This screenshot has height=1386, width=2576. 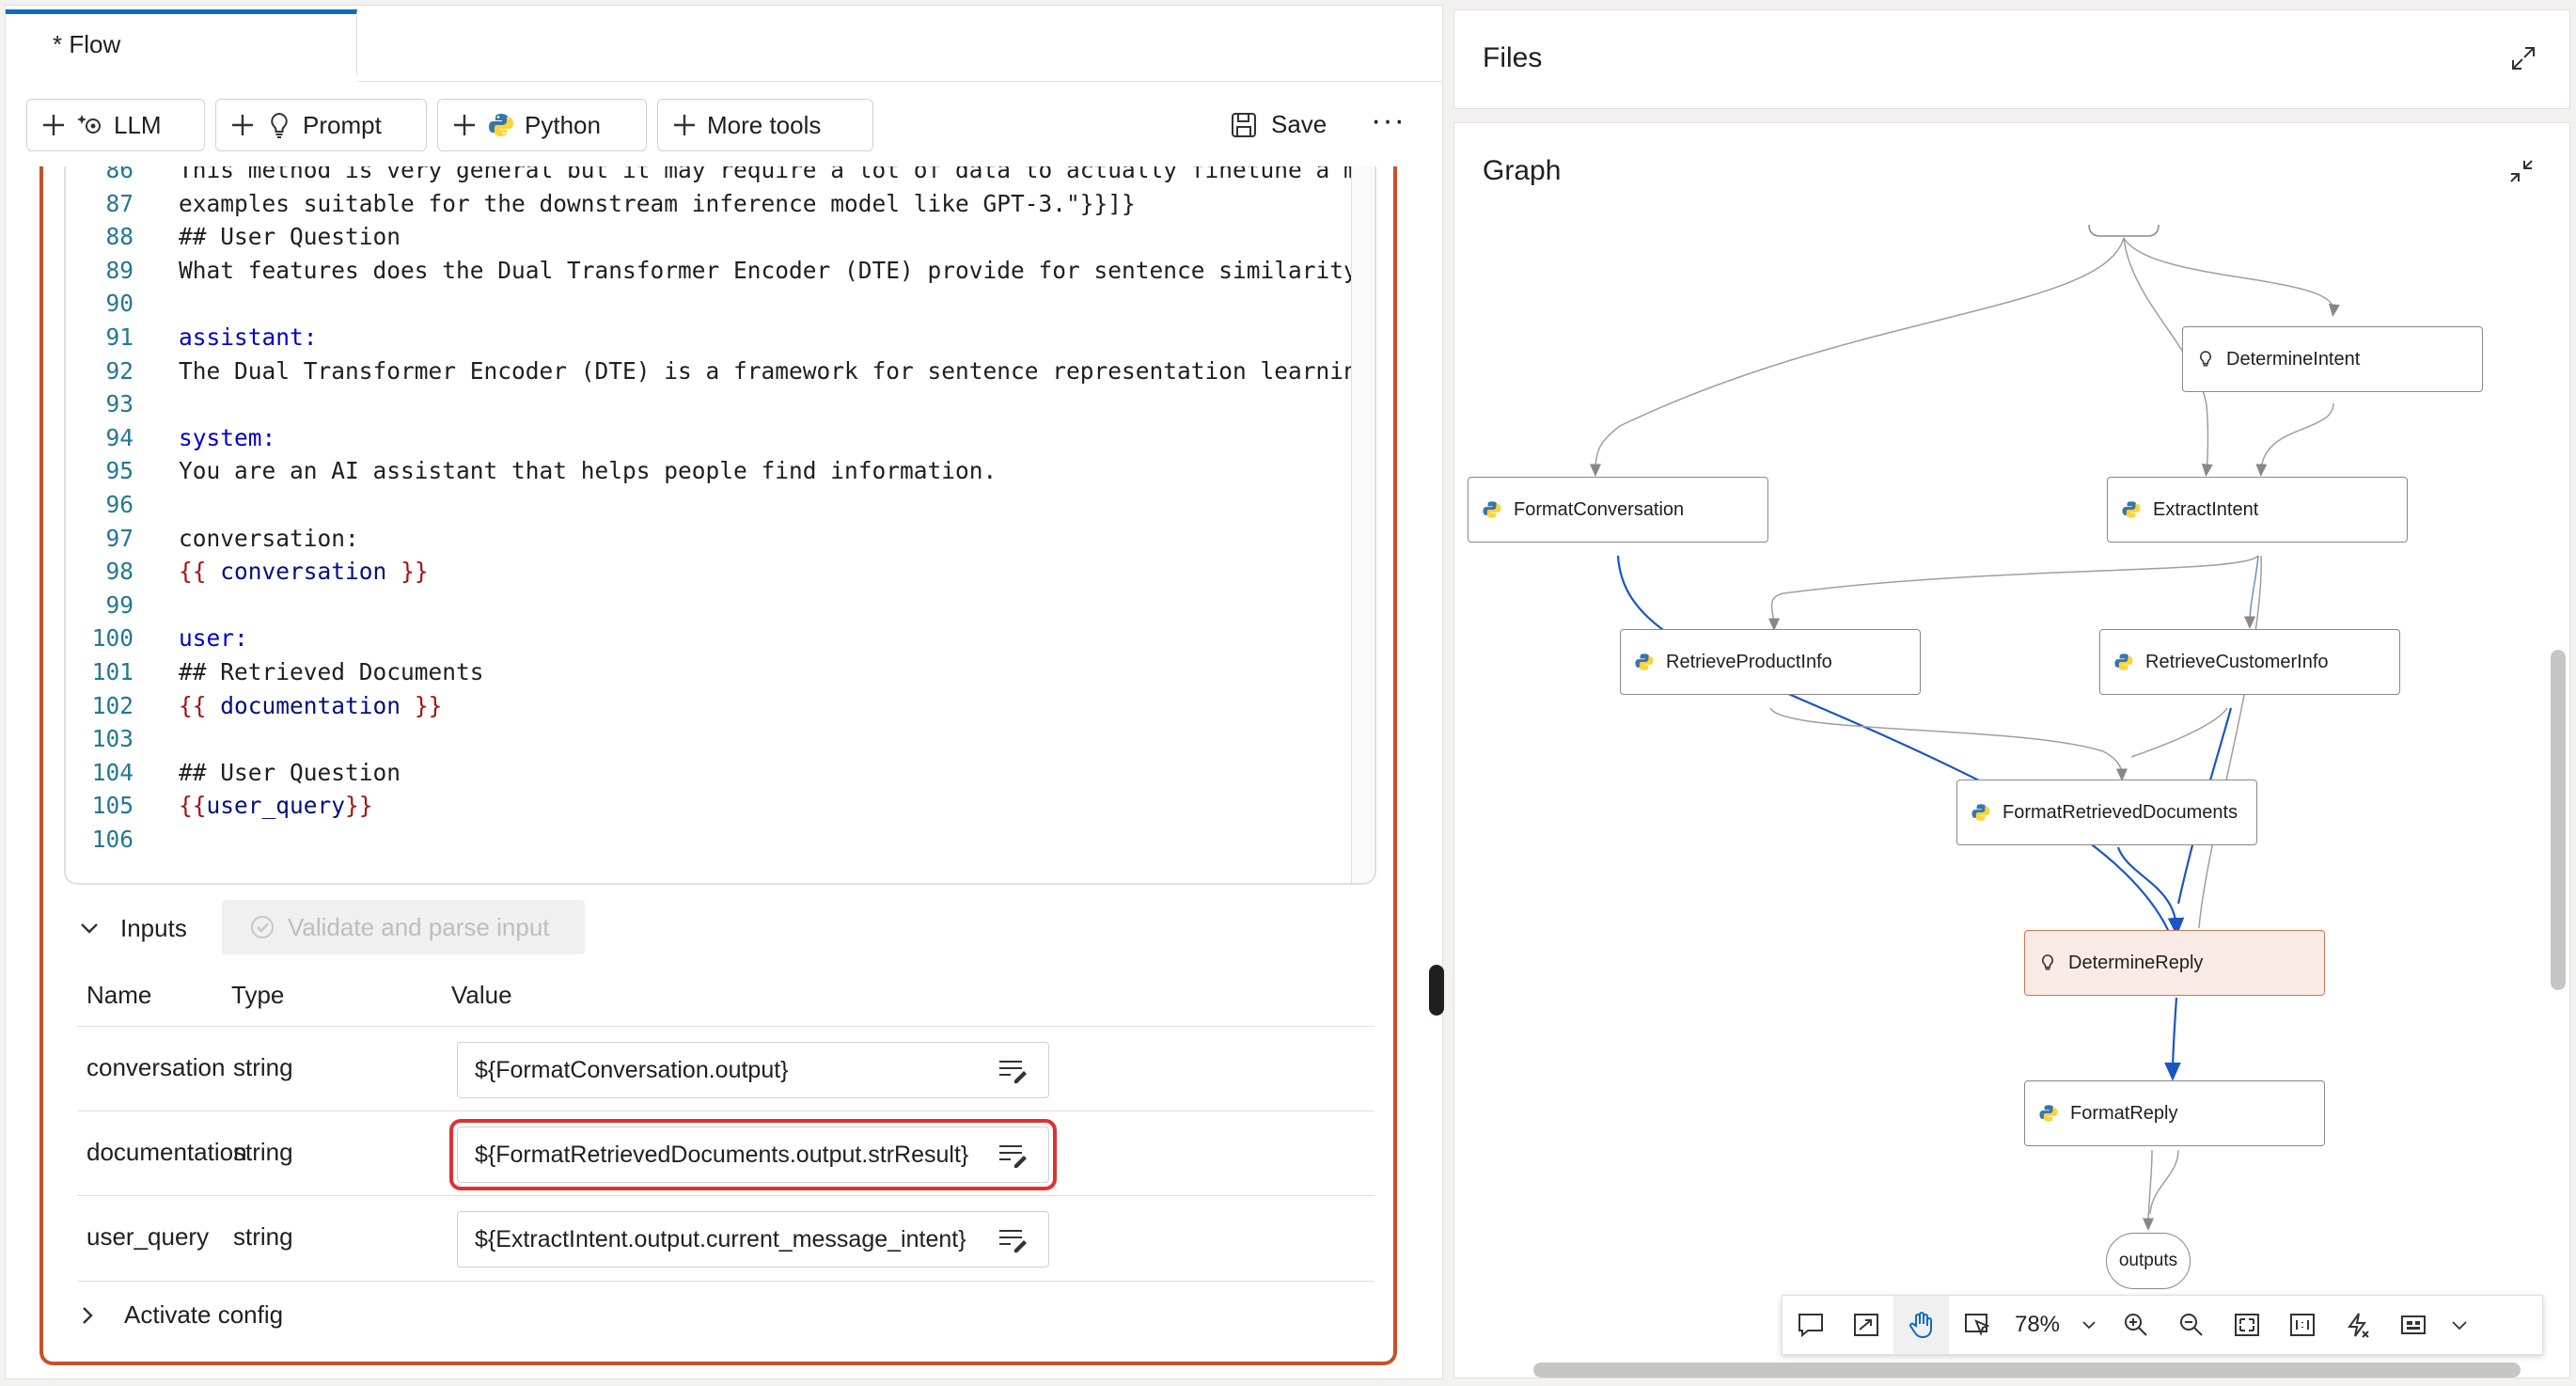 I want to click on line-number: 93, so click(x=120, y=404).